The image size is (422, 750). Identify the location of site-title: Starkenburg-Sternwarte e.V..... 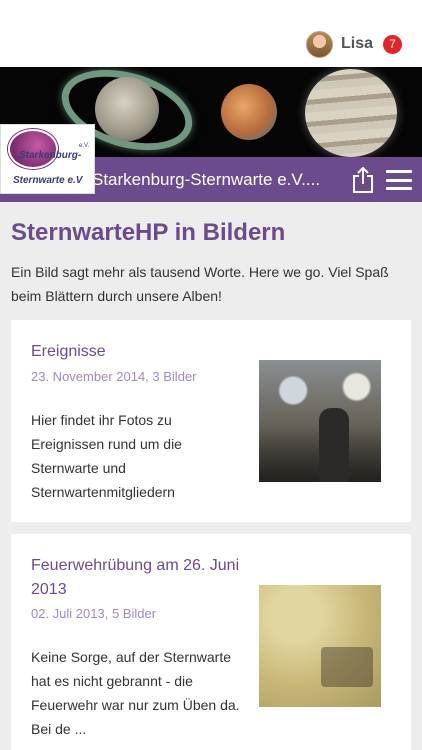
(206, 180).